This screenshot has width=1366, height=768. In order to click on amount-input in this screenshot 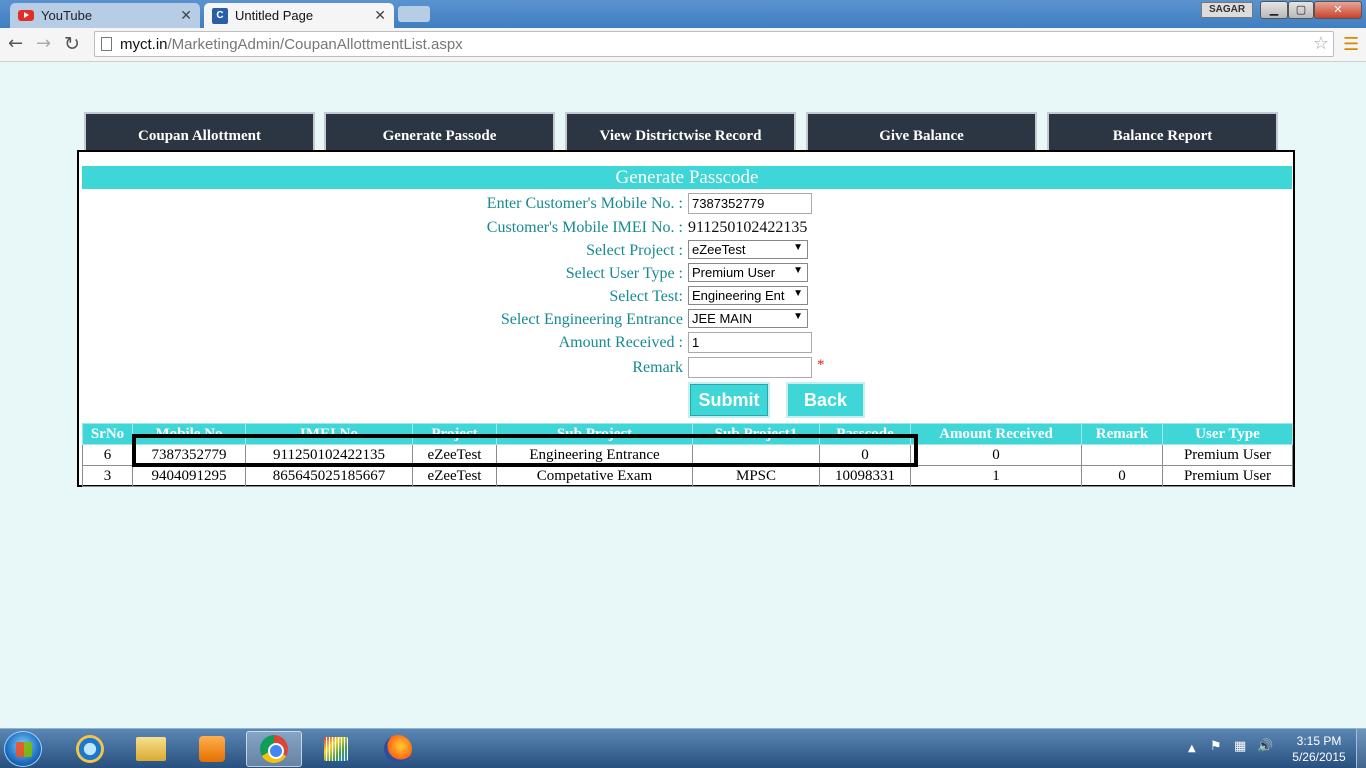, I will do `click(750, 342)`.